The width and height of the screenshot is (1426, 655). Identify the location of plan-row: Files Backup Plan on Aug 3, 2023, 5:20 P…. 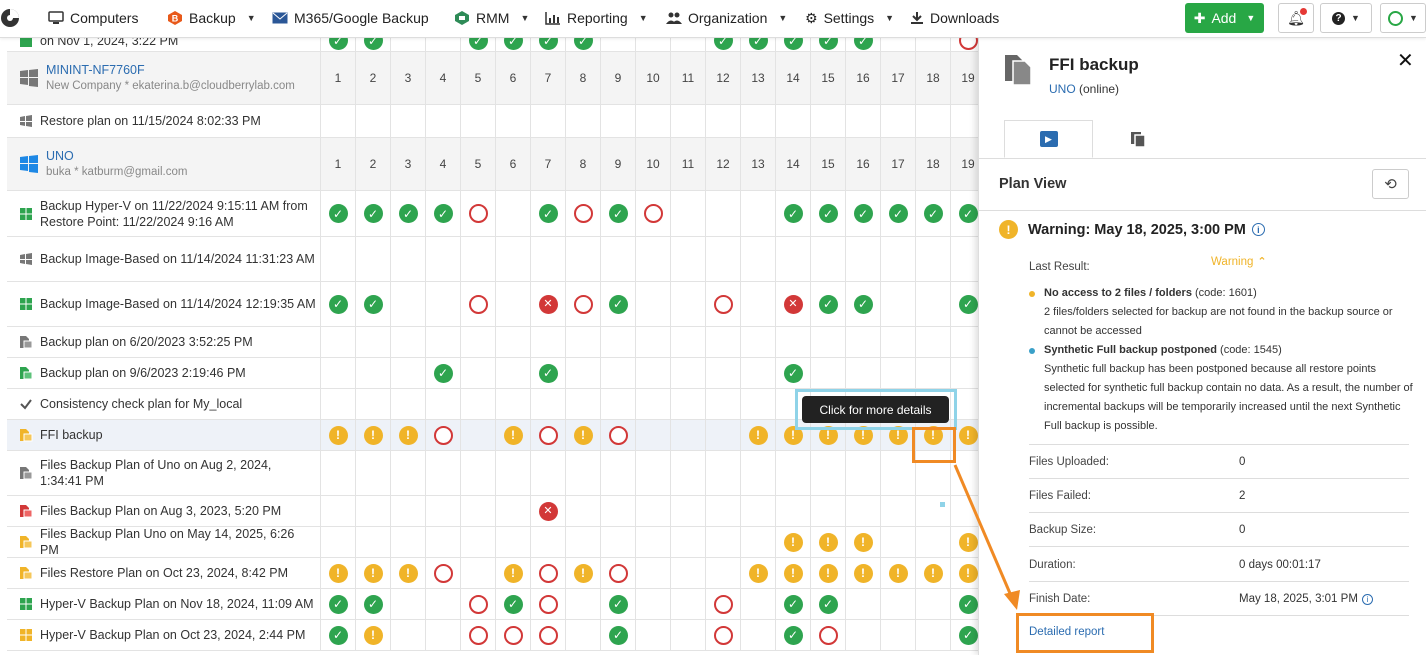
(497, 511).